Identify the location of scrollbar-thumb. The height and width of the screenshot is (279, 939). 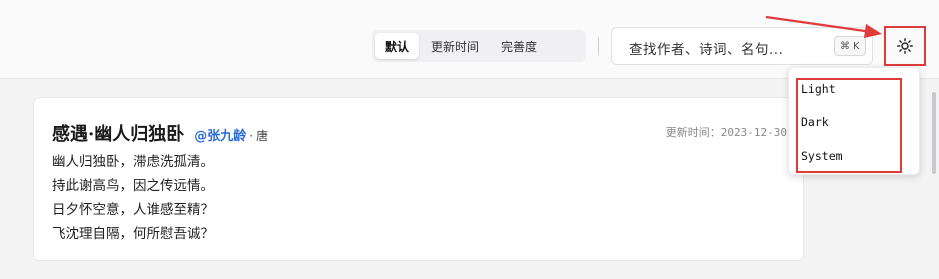
(934, 133).